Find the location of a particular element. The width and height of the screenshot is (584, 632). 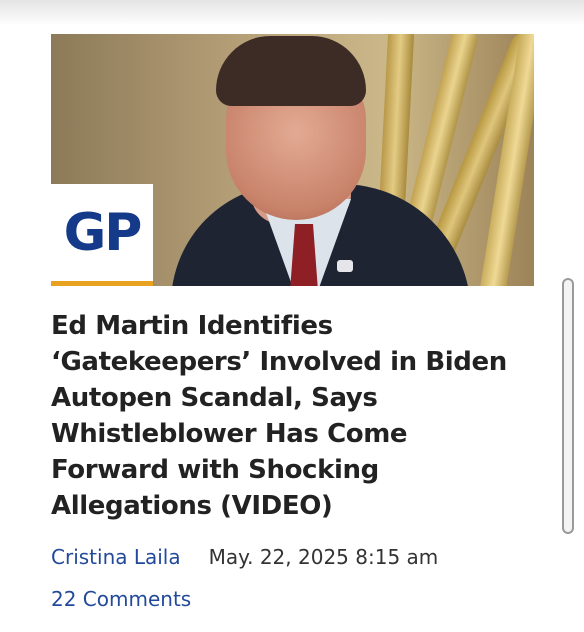

publish-date: May. 22, 2025 8:15 am is located at coordinates (323, 557).